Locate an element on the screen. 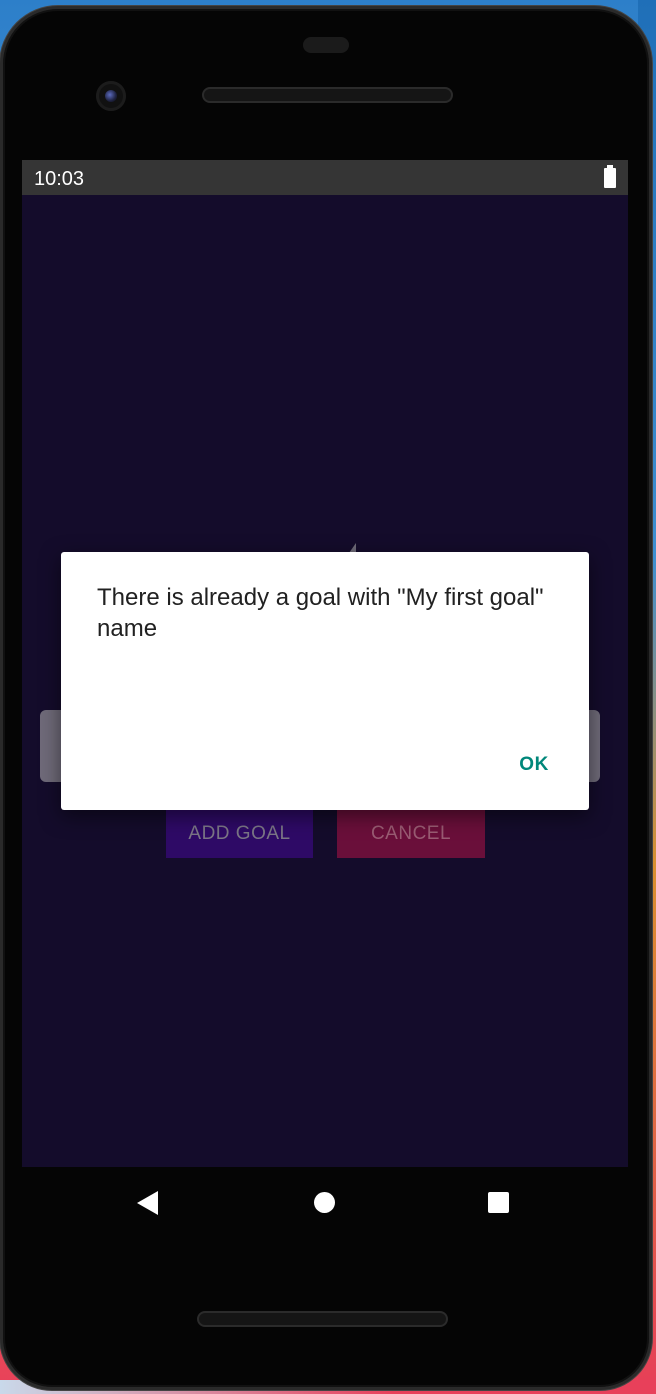 This screenshot has height=1394, width=656. recents-square-icon is located at coordinates (498, 1202).